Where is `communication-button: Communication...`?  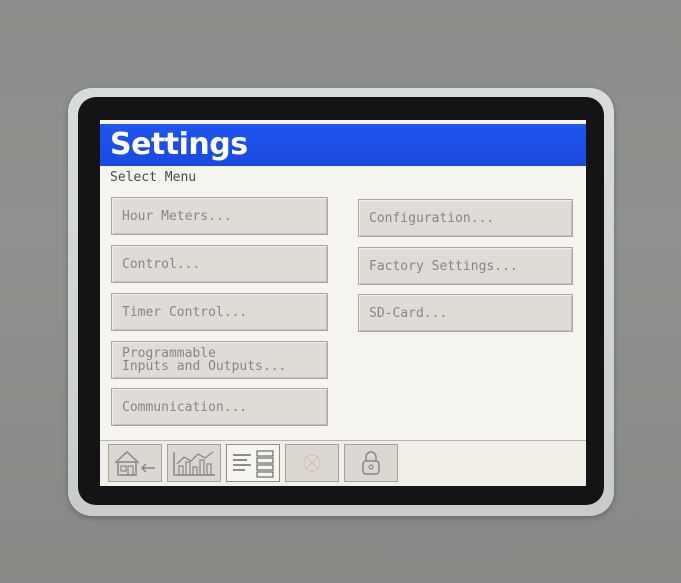
communication-button: Communication... is located at coordinates (219, 407).